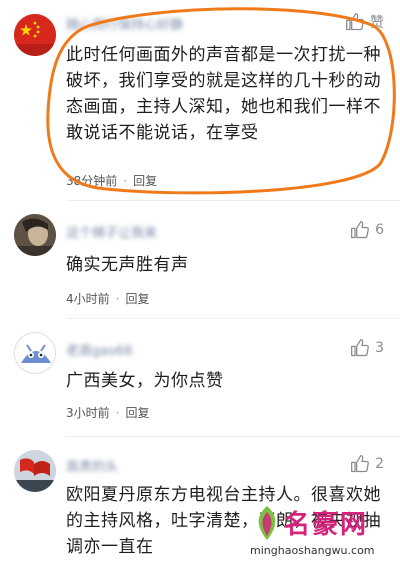  Describe the element at coordinates (111, 231) in the screenshot. I see `username: 这个梯子让我来` at that location.